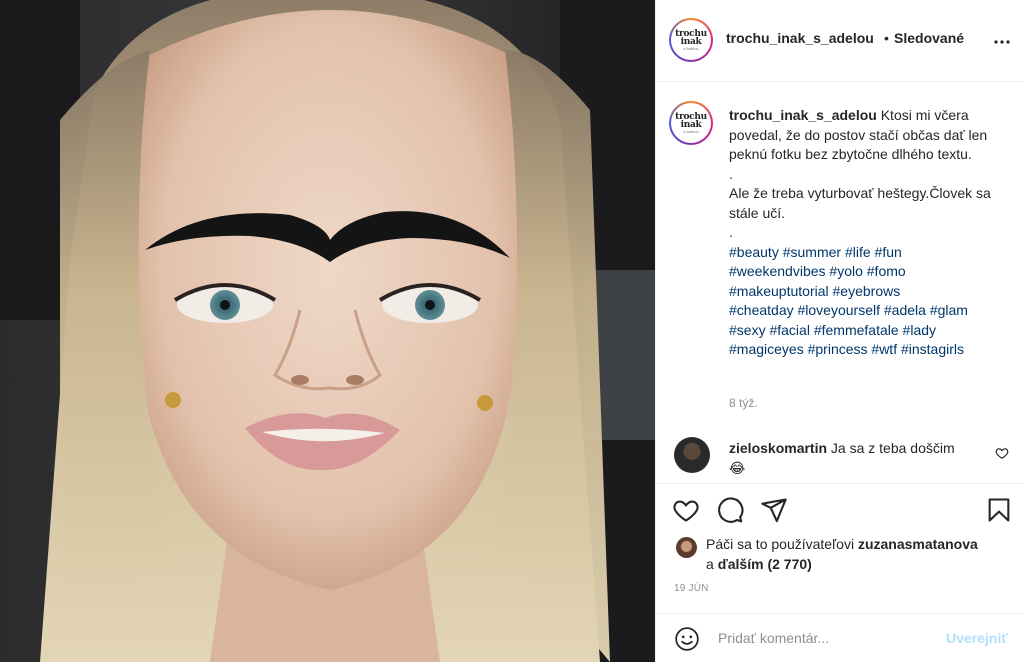 The width and height of the screenshot is (1024, 662). Describe the element at coordinates (929, 38) in the screenshot. I see `follow-status-button: Sledované` at that location.